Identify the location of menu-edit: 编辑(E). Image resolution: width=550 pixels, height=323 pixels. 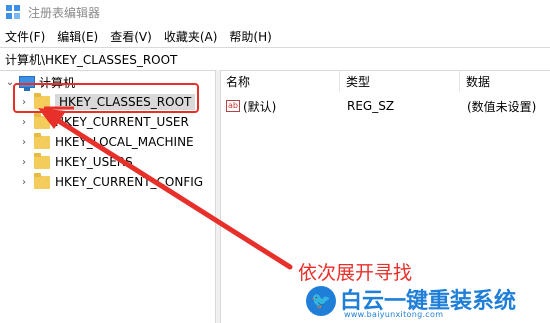
(77, 36).